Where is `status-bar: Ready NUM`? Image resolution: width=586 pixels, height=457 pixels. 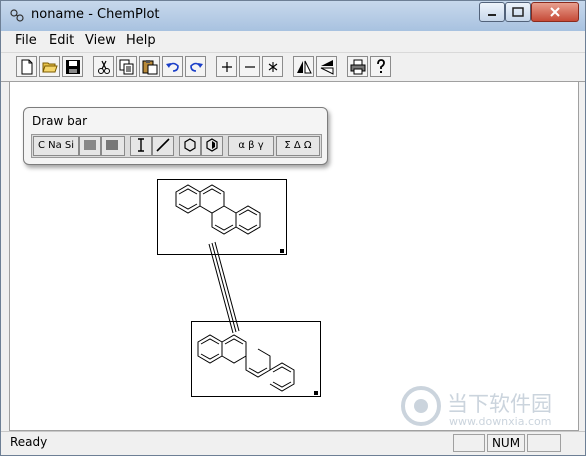 status-bar: Ready NUM is located at coordinates (293, 442).